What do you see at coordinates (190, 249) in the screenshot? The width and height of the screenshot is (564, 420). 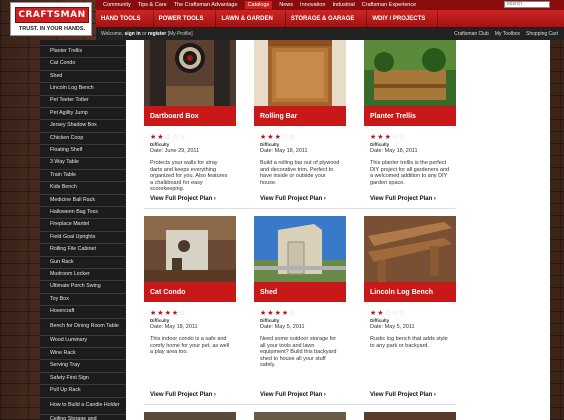 I see `cat-condo-photo` at bounding box center [190, 249].